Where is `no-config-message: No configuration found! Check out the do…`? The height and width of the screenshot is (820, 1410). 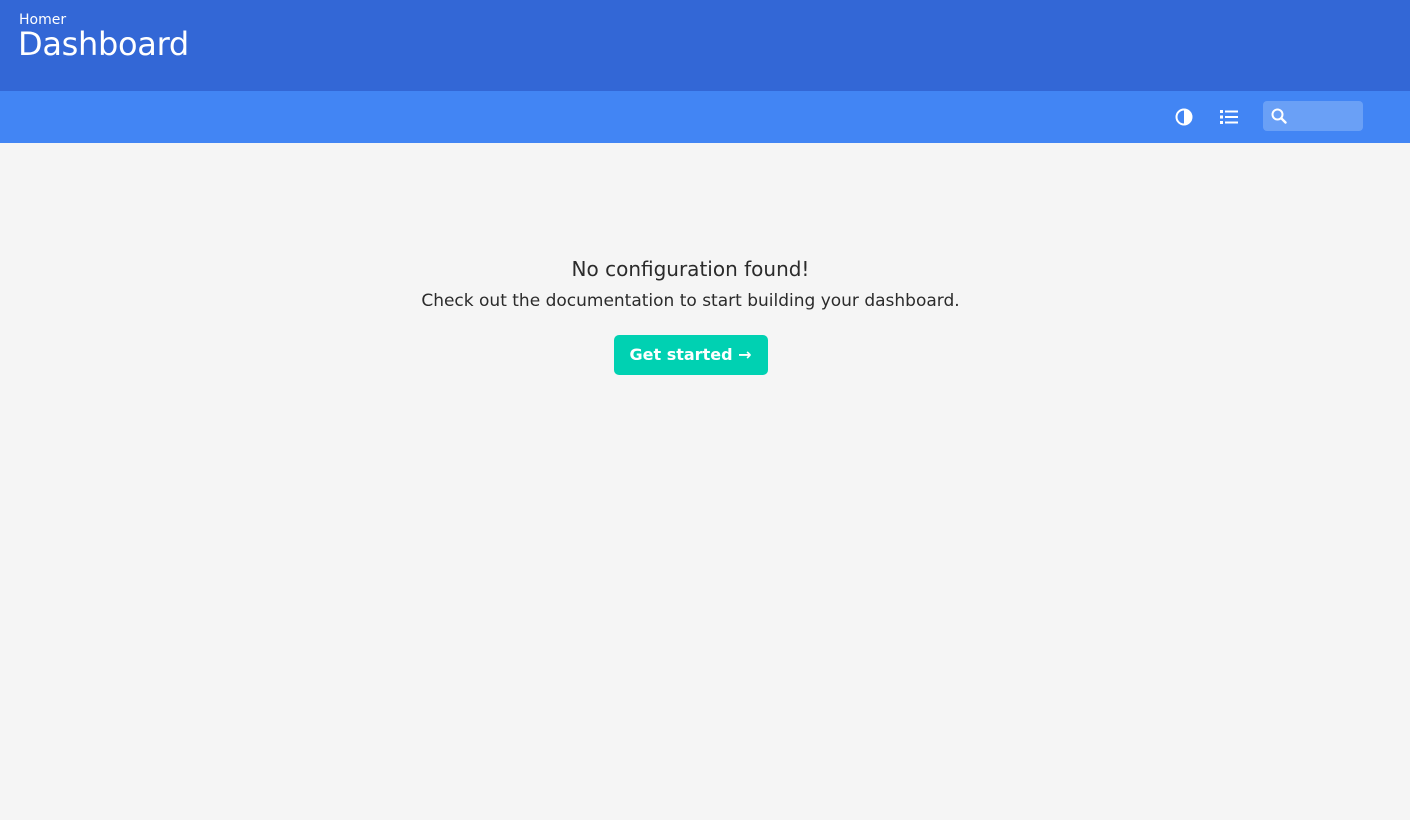 no-config-message: No configuration found! Check out the do… is located at coordinates (690, 315).